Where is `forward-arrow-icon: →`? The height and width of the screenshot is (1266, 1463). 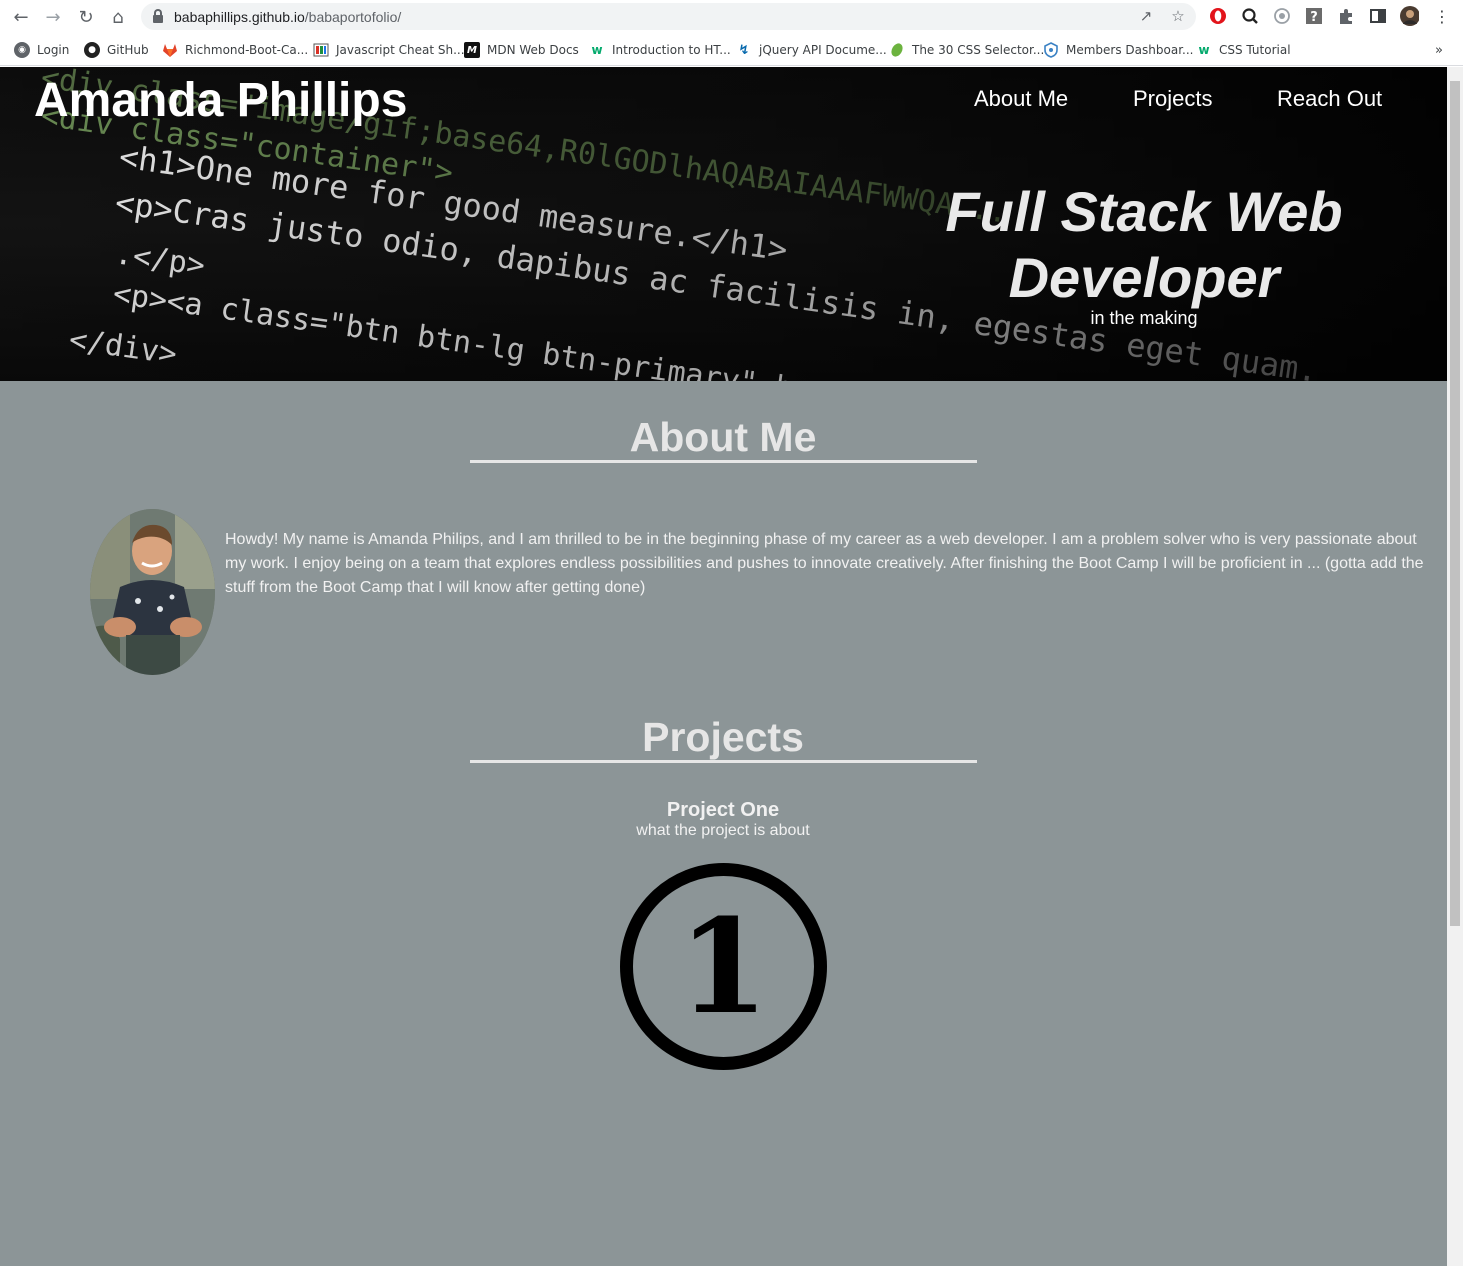 forward-arrow-icon: → is located at coordinates (53, 17).